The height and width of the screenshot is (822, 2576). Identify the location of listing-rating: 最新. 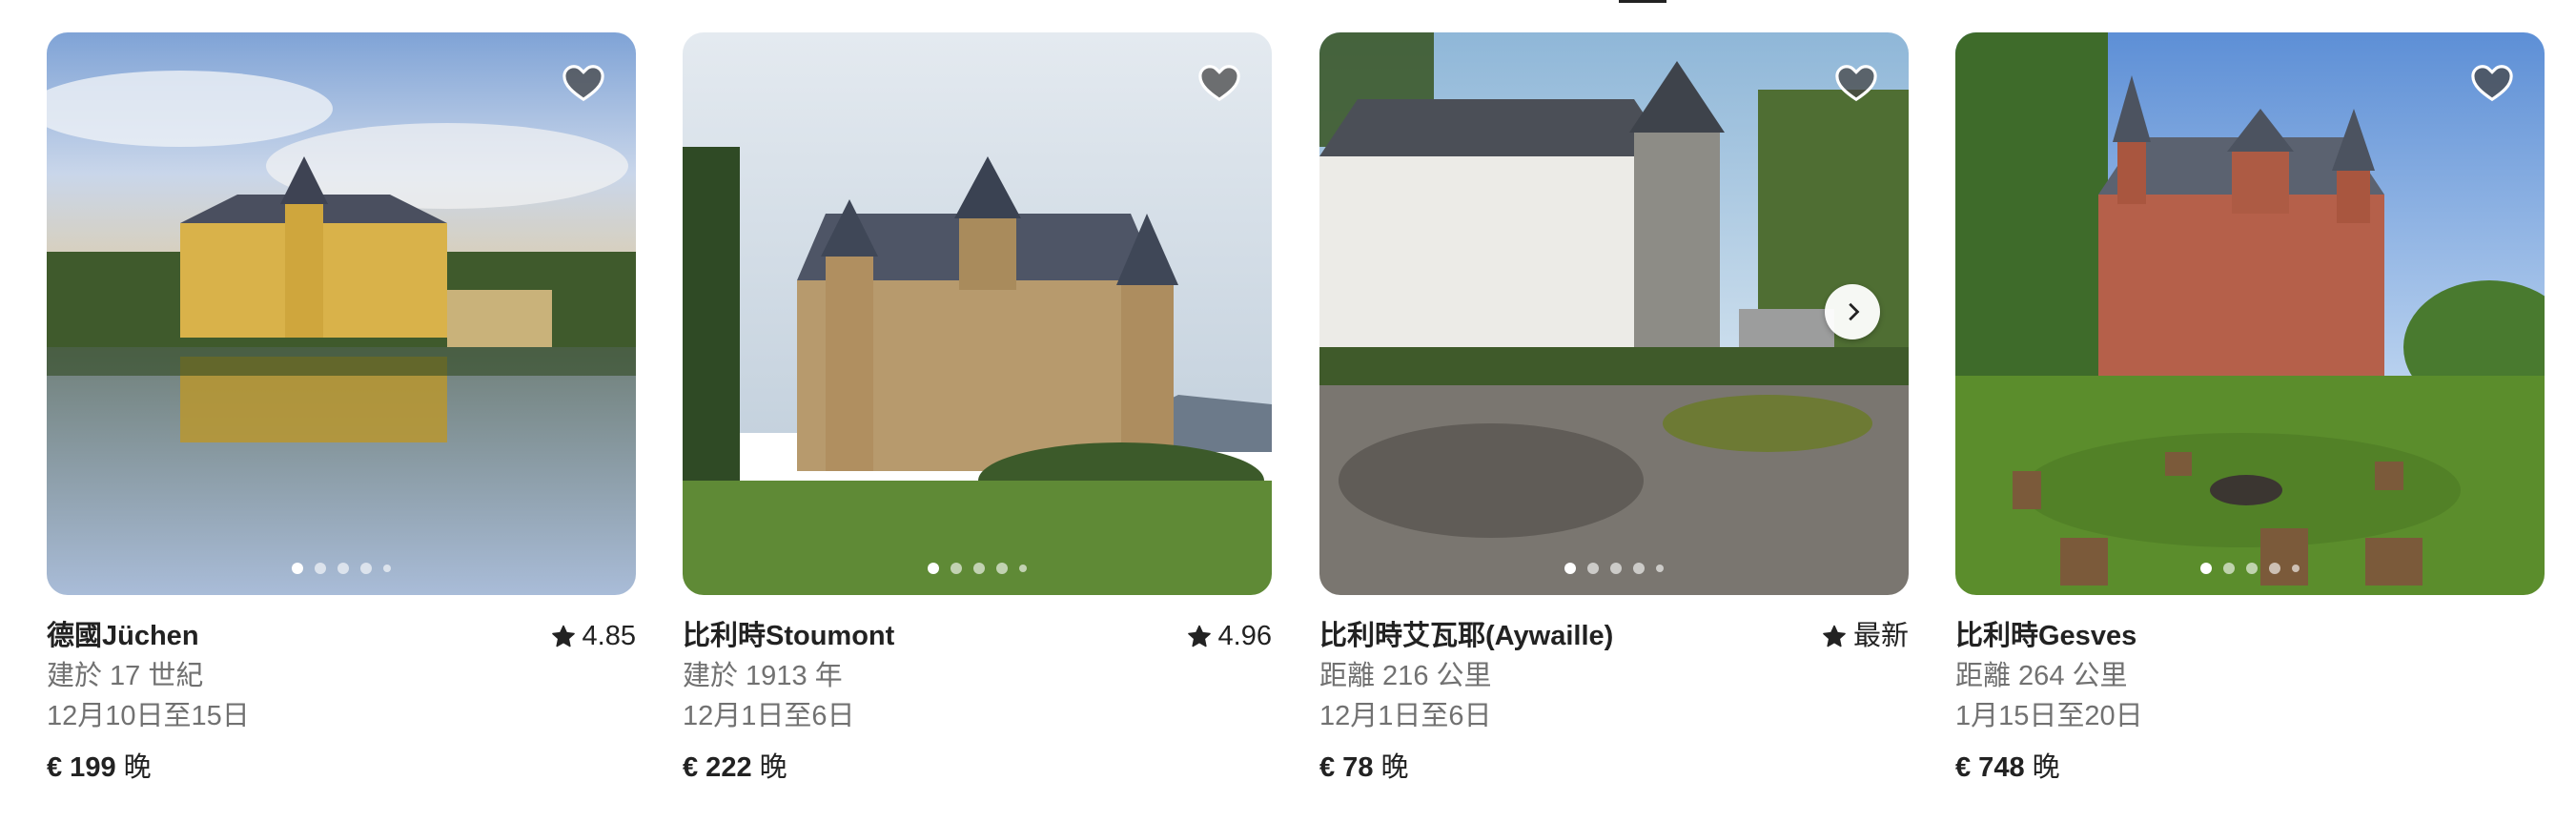
(1866, 636).